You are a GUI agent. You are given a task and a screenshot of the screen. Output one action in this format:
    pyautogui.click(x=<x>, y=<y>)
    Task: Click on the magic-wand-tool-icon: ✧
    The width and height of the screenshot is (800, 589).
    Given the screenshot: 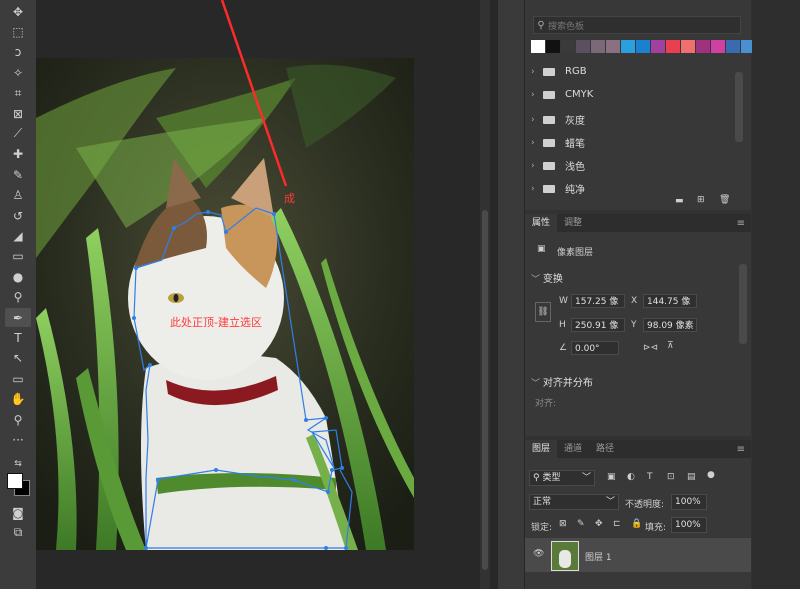 What is the action you would take?
    pyautogui.click(x=18, y=72)
    